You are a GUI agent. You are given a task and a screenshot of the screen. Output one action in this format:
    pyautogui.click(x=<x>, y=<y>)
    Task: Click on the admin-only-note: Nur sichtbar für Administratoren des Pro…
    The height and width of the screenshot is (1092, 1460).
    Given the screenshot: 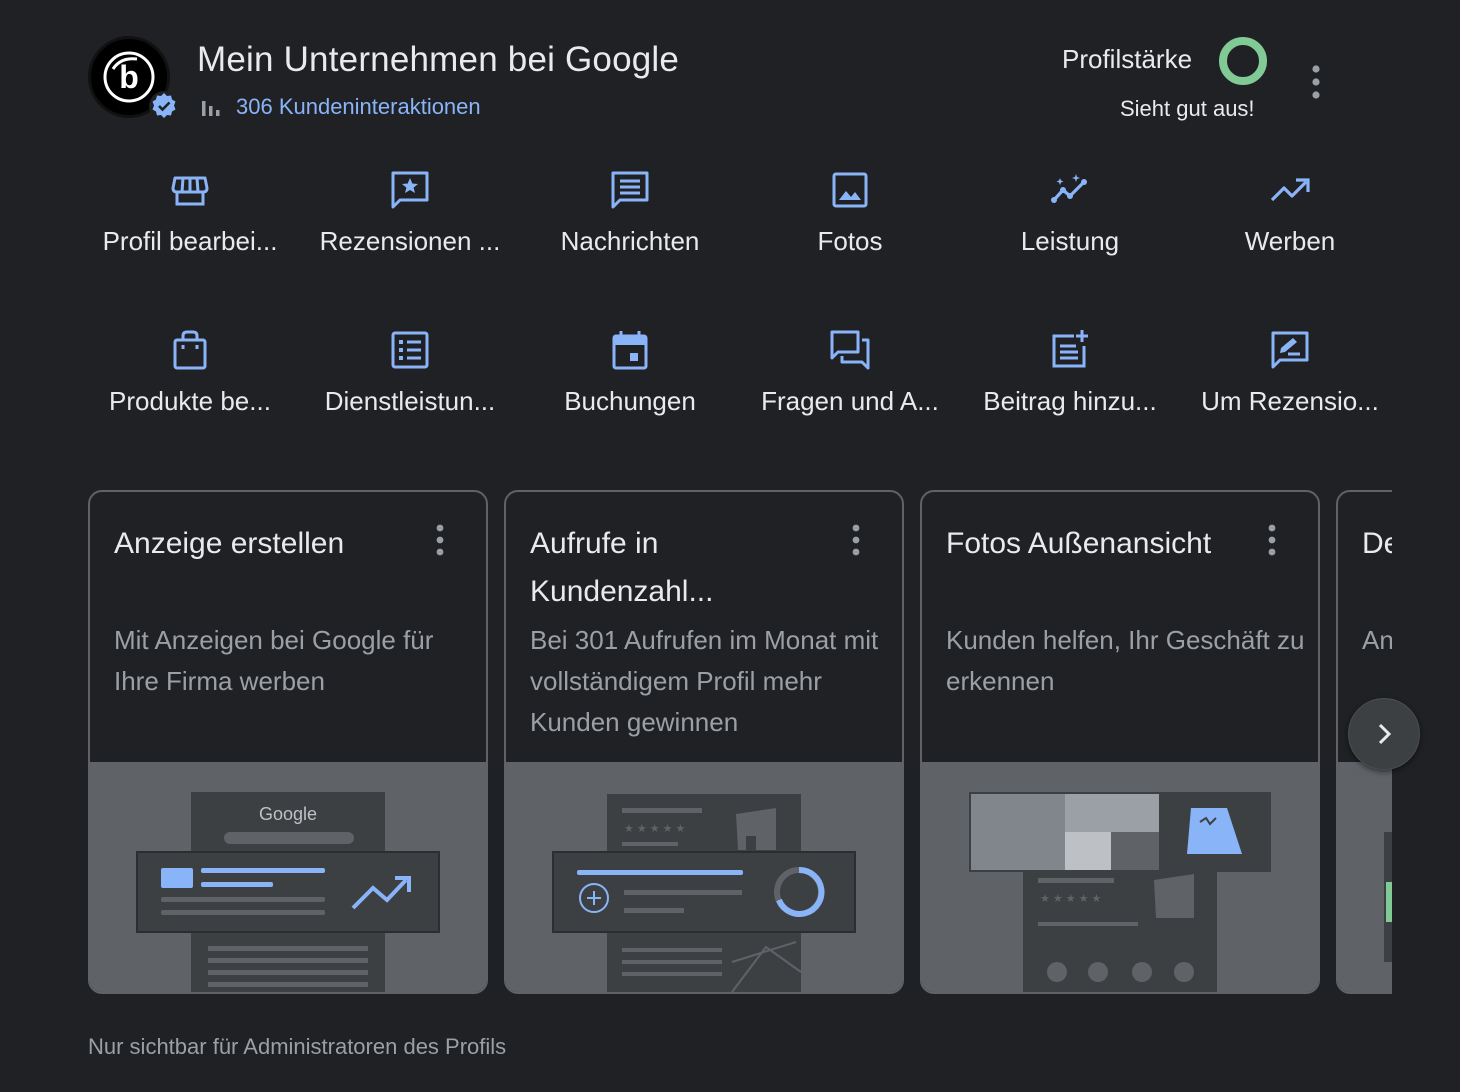 What is the action you would take?
    pyautogui.click(x=297, y=1046)
    